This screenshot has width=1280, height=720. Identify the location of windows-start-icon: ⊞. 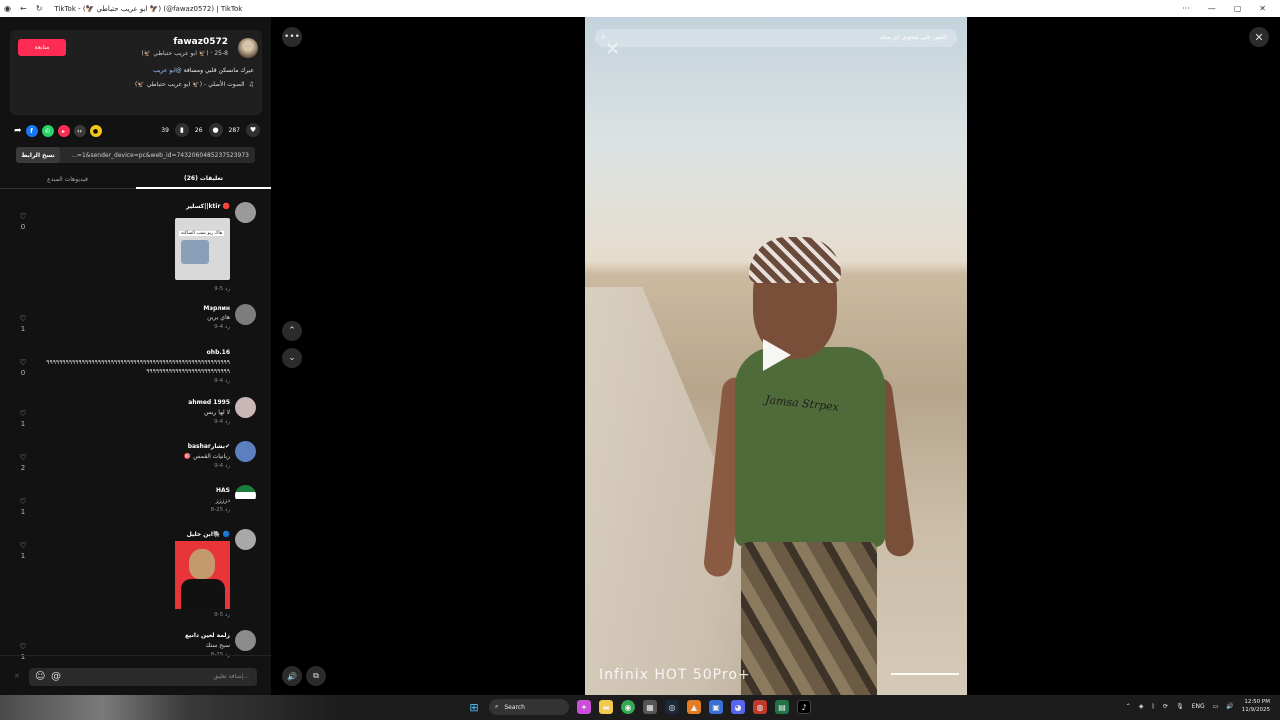
(474, 707).